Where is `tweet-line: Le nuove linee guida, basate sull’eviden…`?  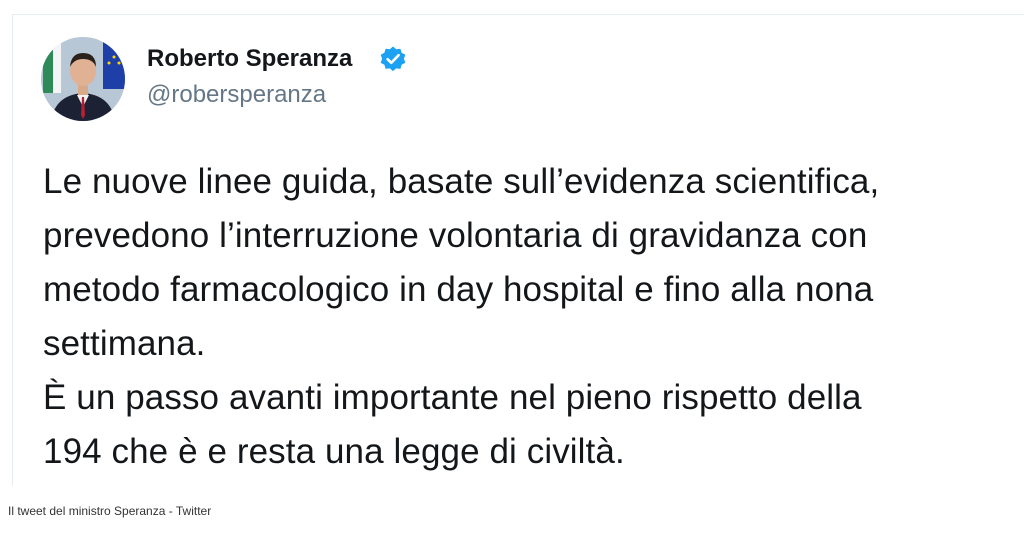
tweet-line: Le nuove linee guida, basate sull’eviden… is located at coordinates (461, 181).